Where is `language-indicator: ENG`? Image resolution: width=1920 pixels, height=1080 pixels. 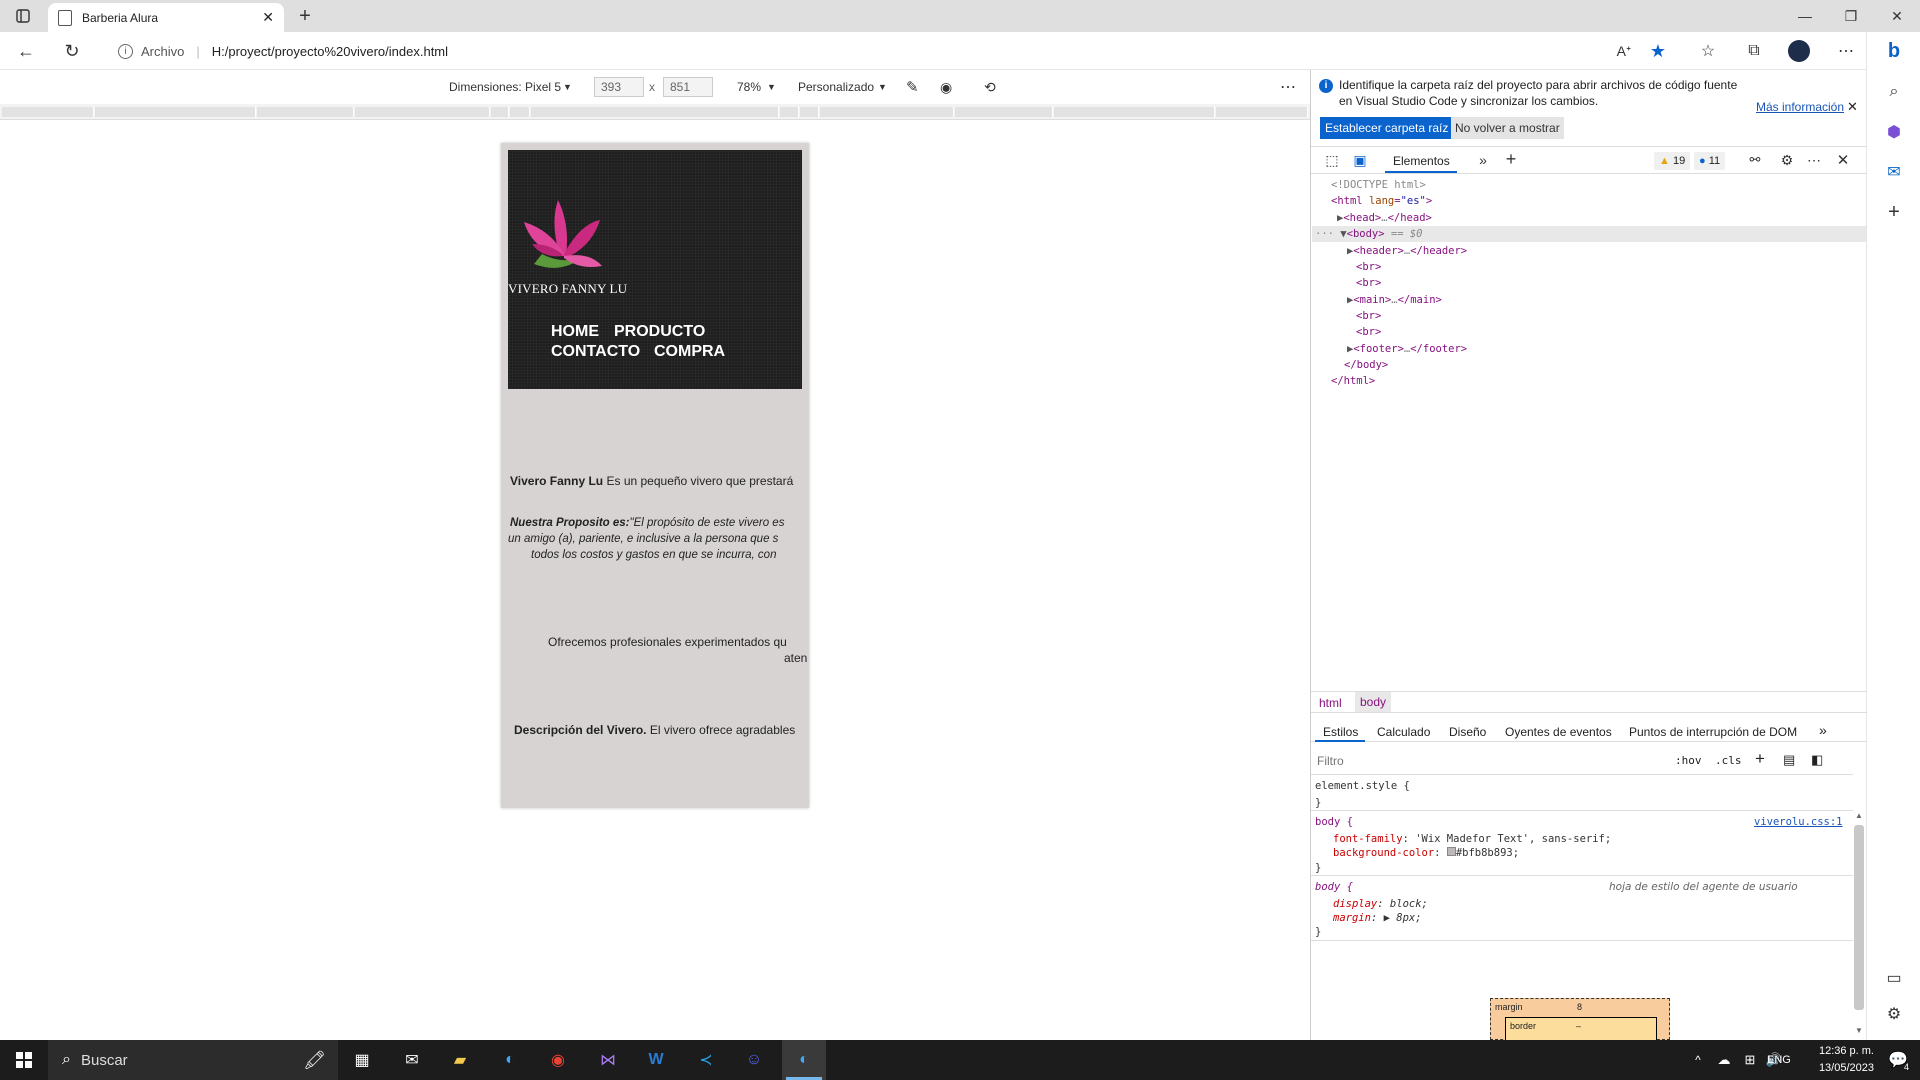
language-indicator: ENG is located at coordinates (1779, 1060).